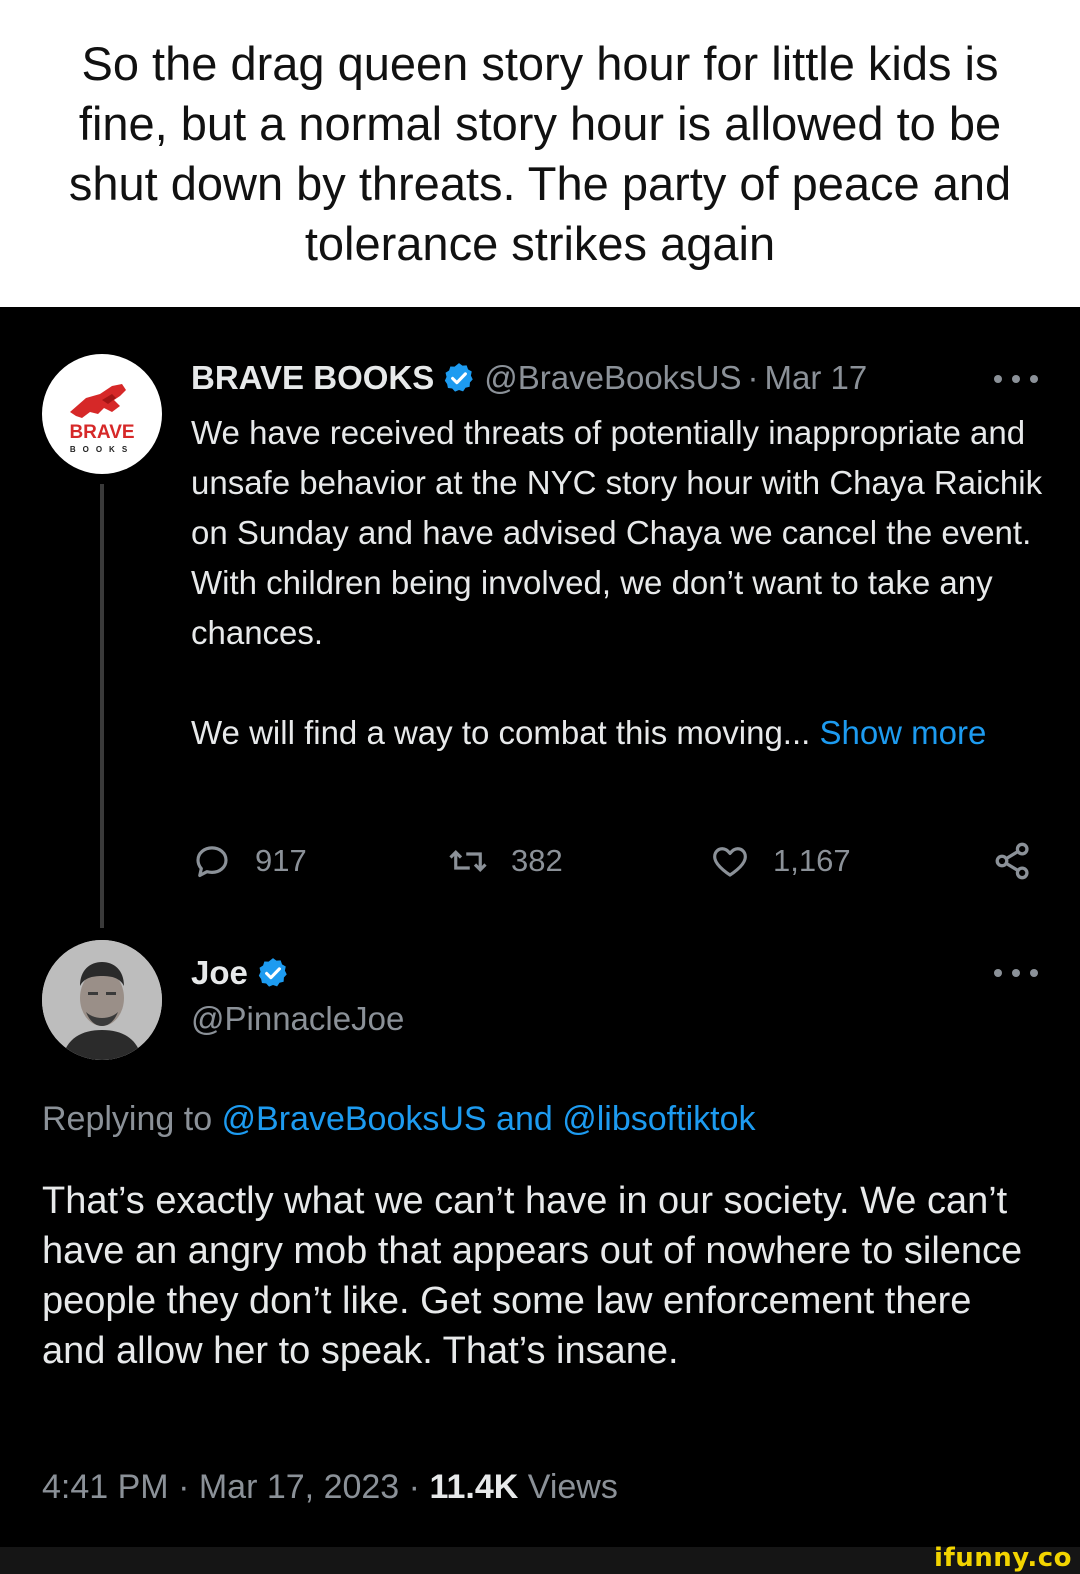 The height and width of the screenshot is (1574, 1080). Describe the element at coordinates (572, 1487) in the screenshot. I see `views-label: Views` at that location.